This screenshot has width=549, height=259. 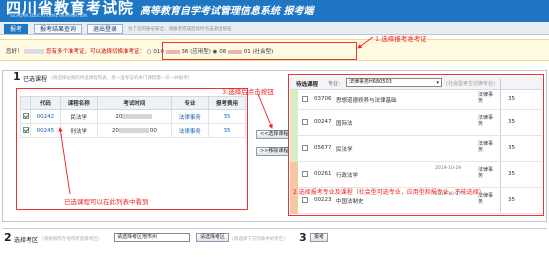 What do you see at coordinates (336, 84) in the screenshot?
I see `major-label: 专业：` at bounding box center [336, 84].